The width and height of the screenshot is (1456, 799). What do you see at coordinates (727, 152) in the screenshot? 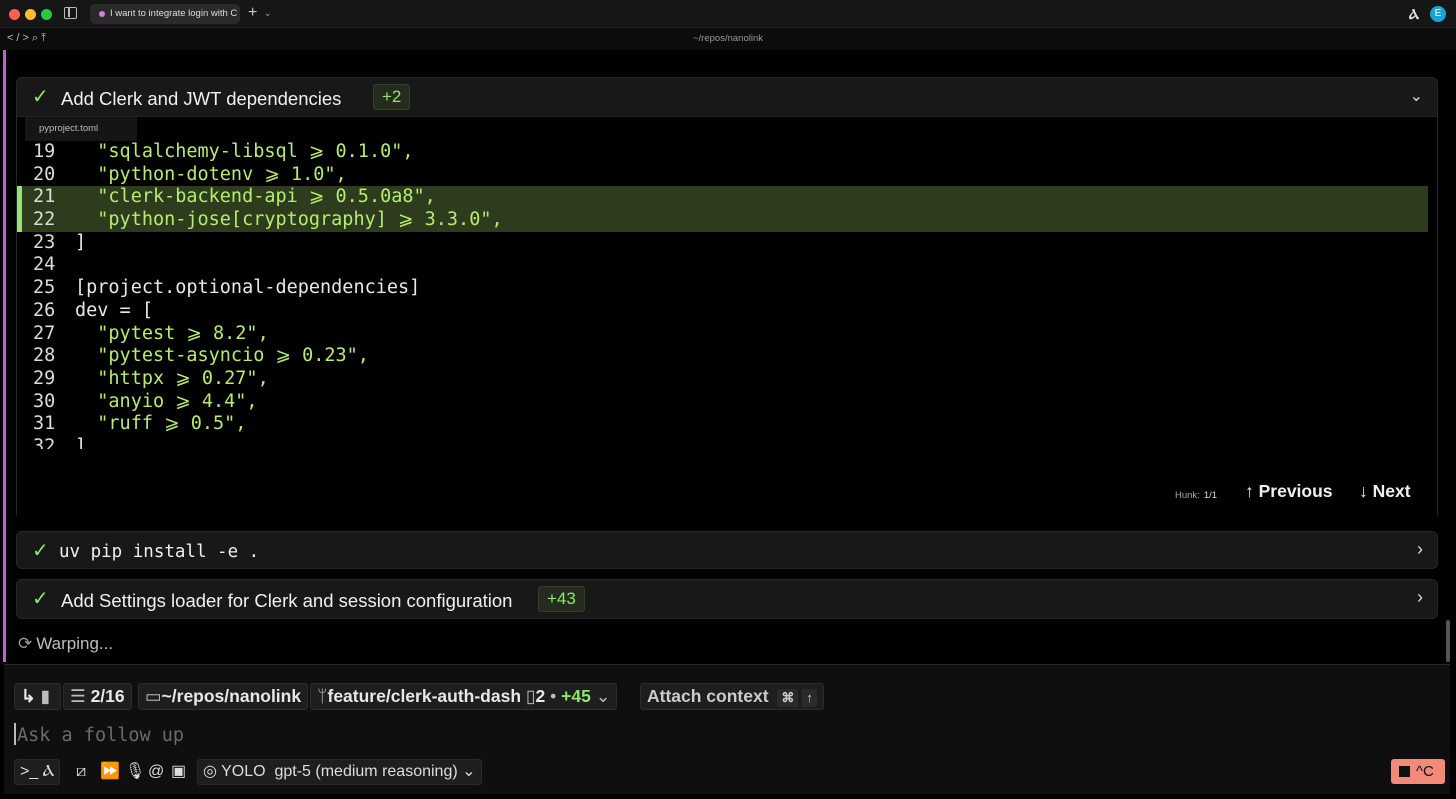
I see `code-line: 19 "sqlalchemy-libsql ⩾ 0.1.0",` at bounding box center [727, 152].